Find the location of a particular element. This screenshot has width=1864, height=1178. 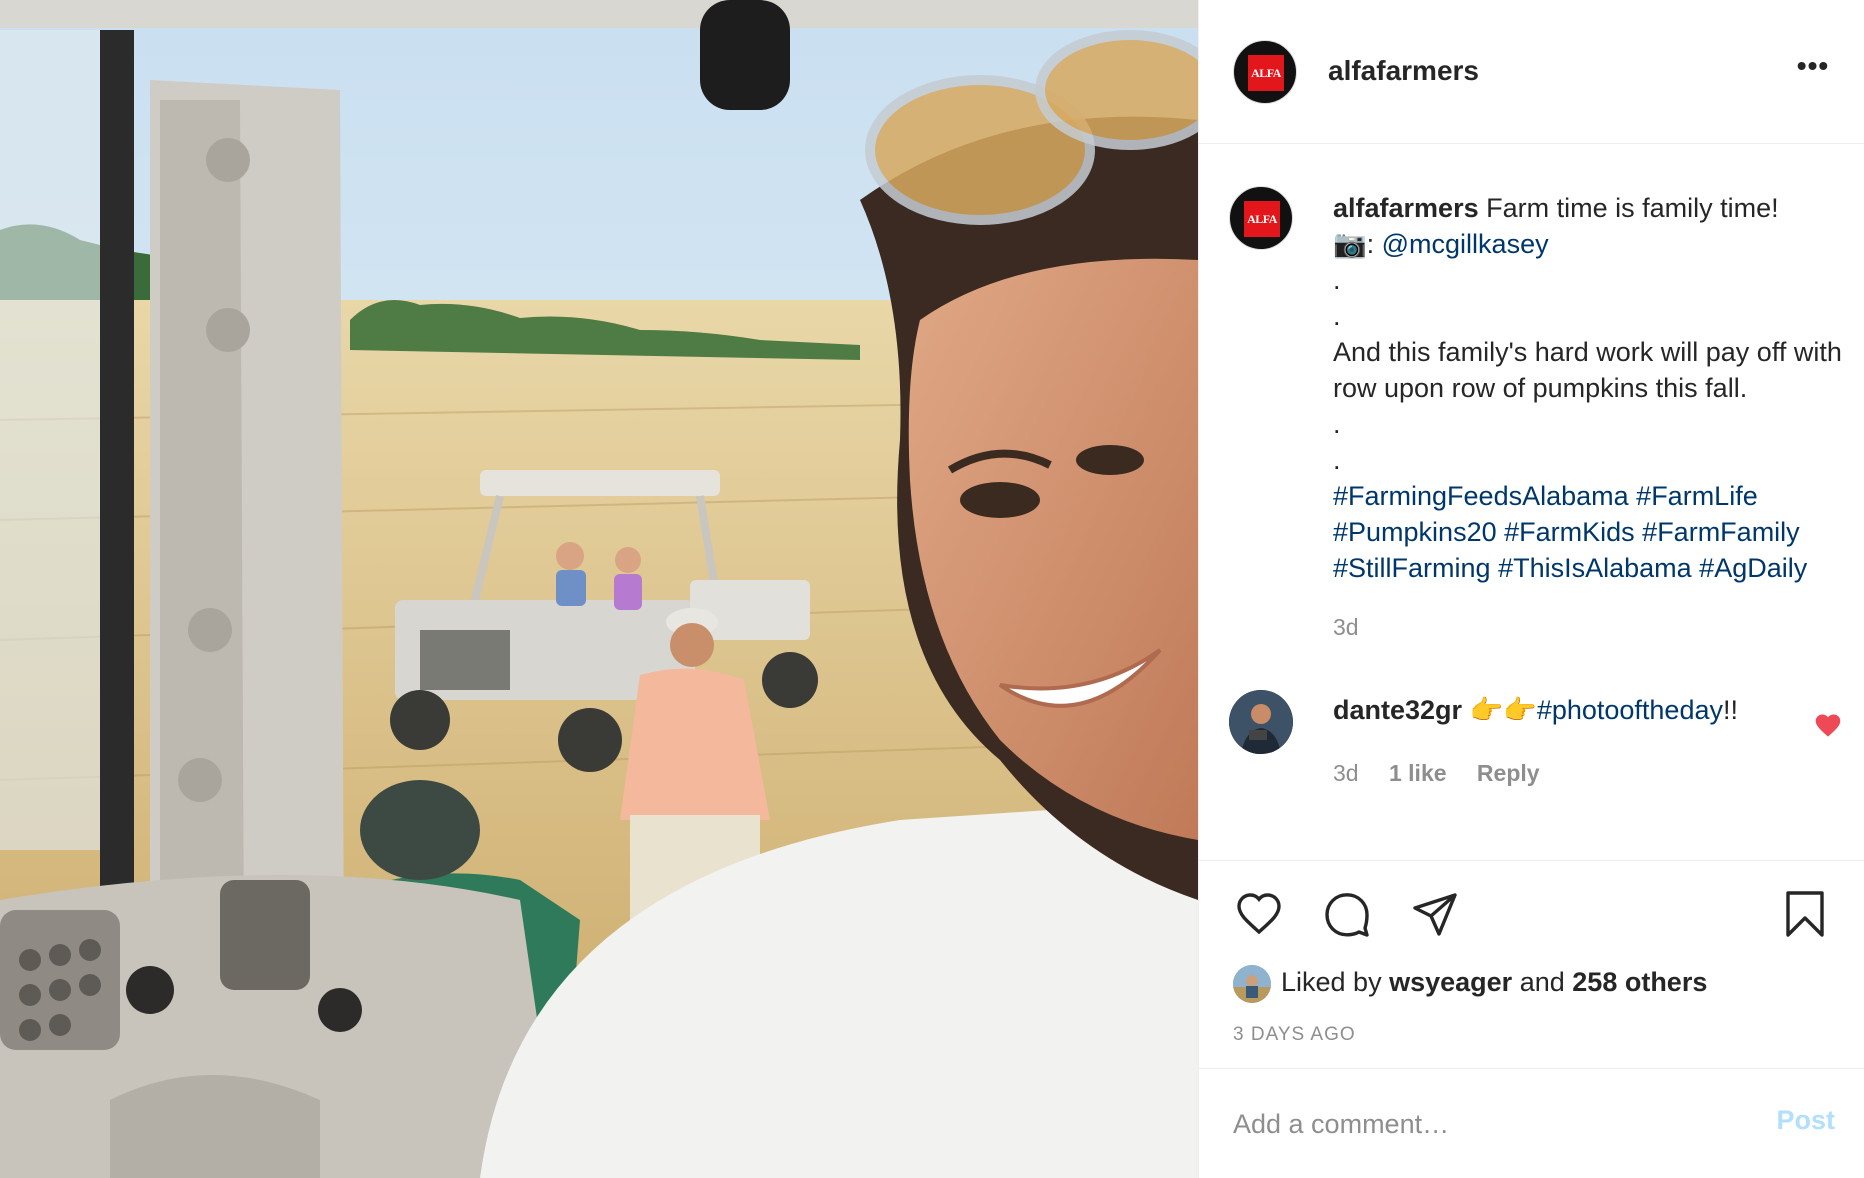

add-comment-bar: Post is located at coordinates (1531, 1123).